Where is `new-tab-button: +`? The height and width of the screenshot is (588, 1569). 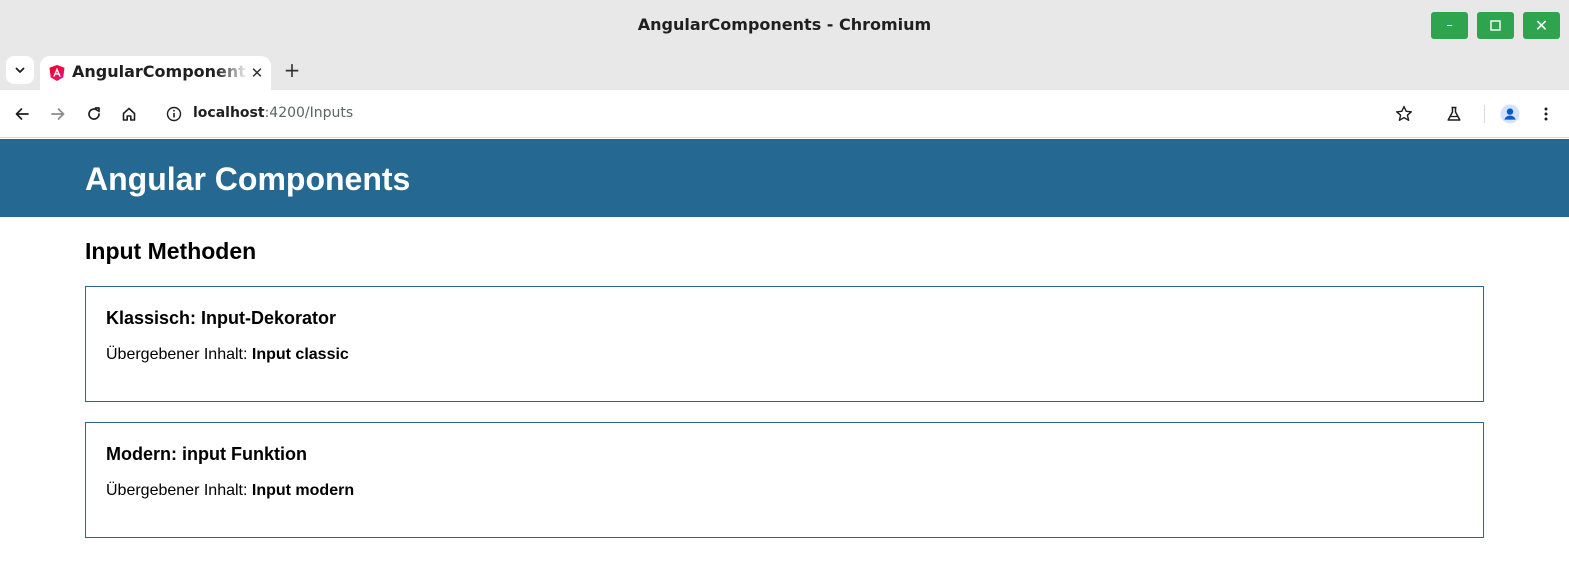 new-tab-button: + is located at coordinates (292, 70).